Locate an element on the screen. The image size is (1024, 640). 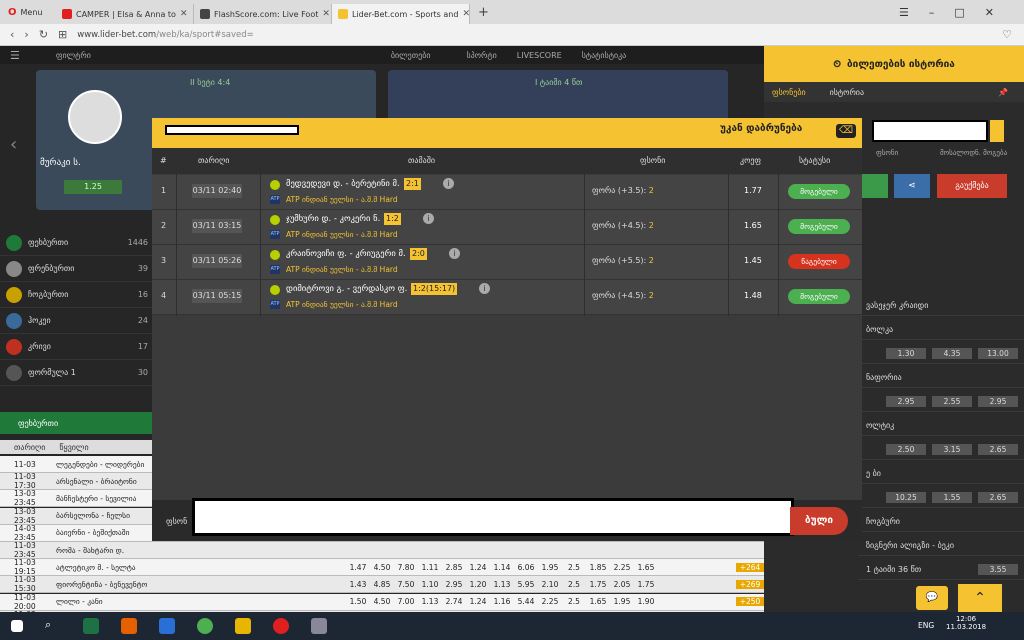
right-odds-row: ოლტიკ is located at coordinates (941, 426).